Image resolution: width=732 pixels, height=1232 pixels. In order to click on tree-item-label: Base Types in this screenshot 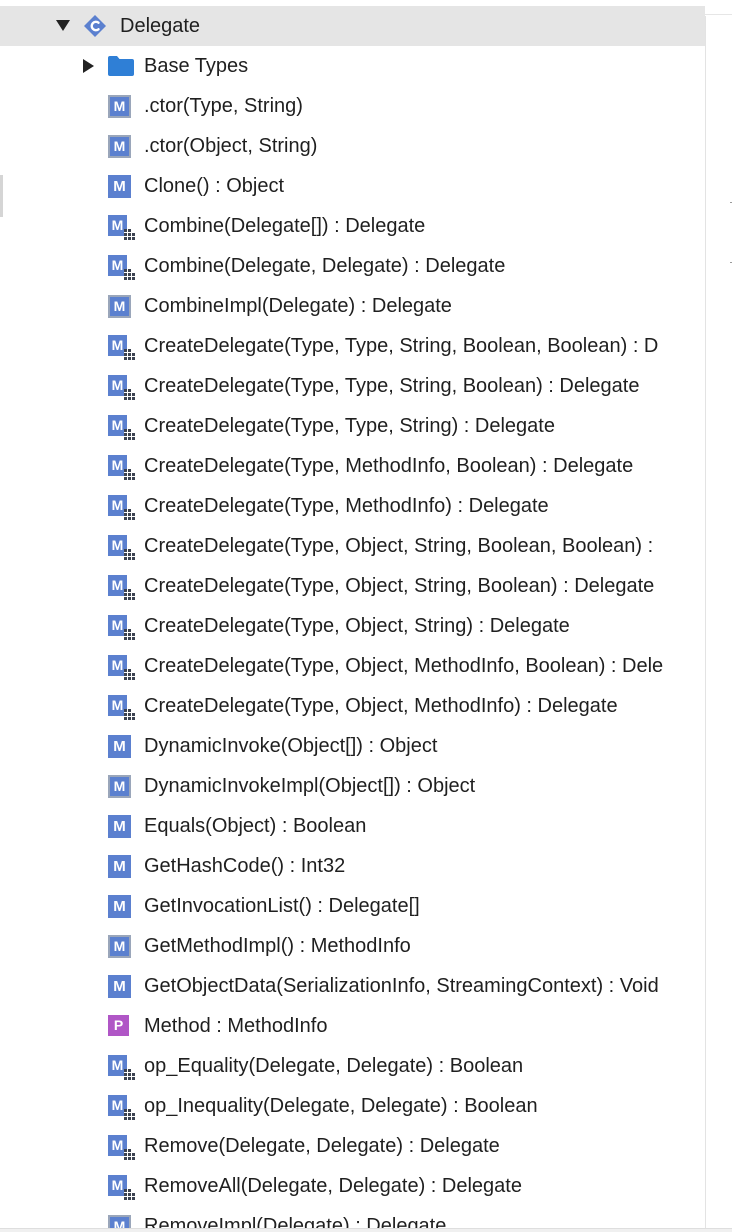, I will do `click(196, 66)`.